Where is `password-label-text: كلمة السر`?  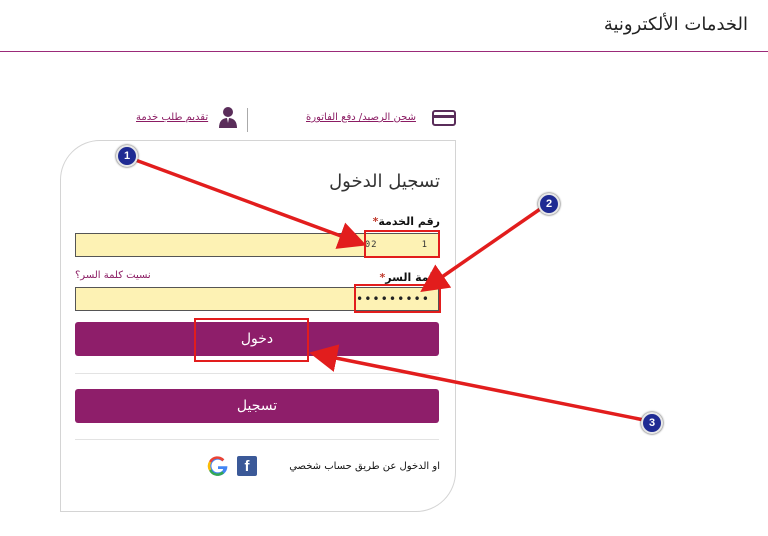
password-label-text: كلمة السر is located at coordinates (412, 277).